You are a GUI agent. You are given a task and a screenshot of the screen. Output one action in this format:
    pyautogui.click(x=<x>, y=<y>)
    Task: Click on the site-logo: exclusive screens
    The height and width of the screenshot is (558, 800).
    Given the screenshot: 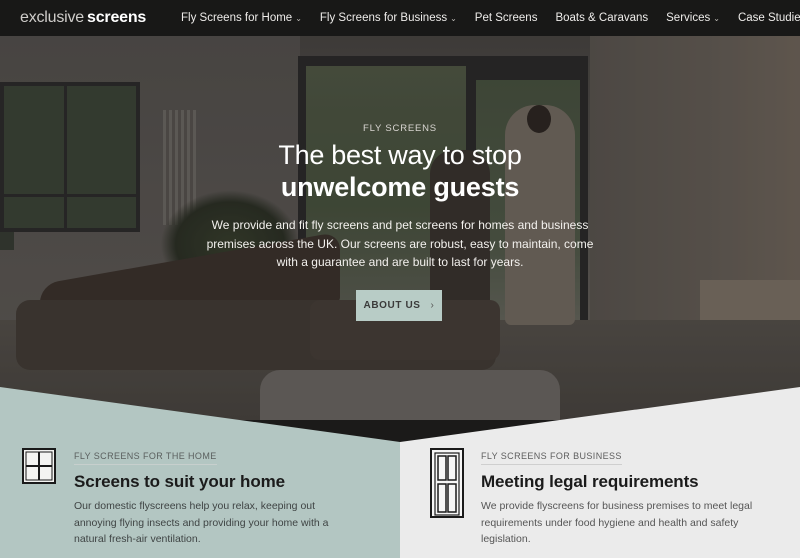 What is the action you would take?
    pyautogui.click(x=83, y=18)
    